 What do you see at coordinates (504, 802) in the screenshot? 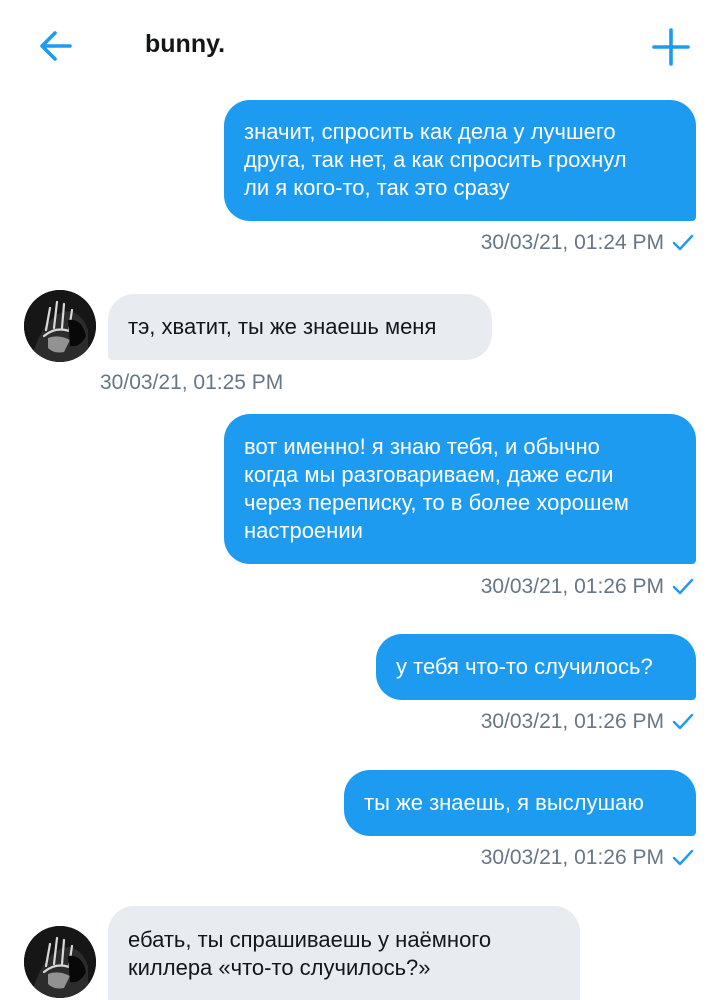
I see `message-text: ты же знаешь, я выслушаю` at bounding box center [504, 802].